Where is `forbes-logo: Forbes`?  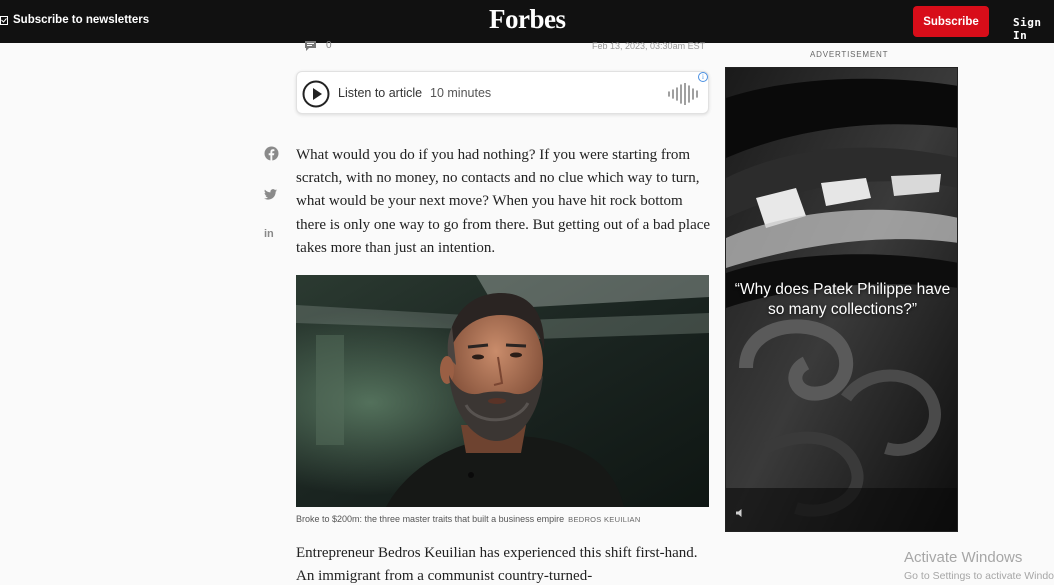
forbes-logo: Forbes is located at coordinates (527, 19).